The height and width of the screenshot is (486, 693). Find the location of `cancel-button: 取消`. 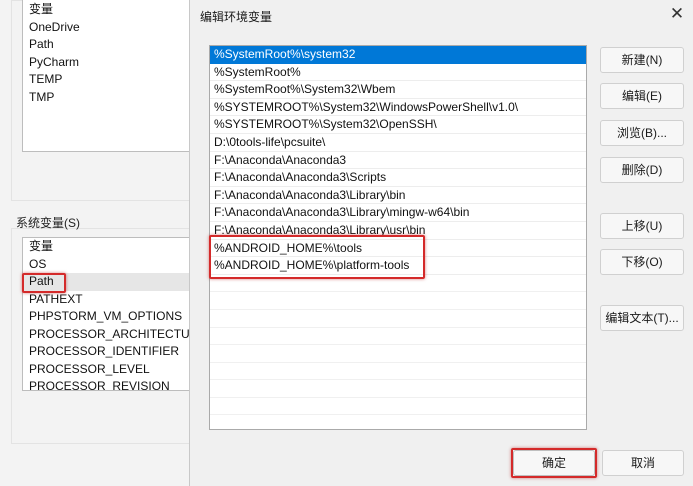

cancel-button: 取消 is located at coordinates (643, 463).